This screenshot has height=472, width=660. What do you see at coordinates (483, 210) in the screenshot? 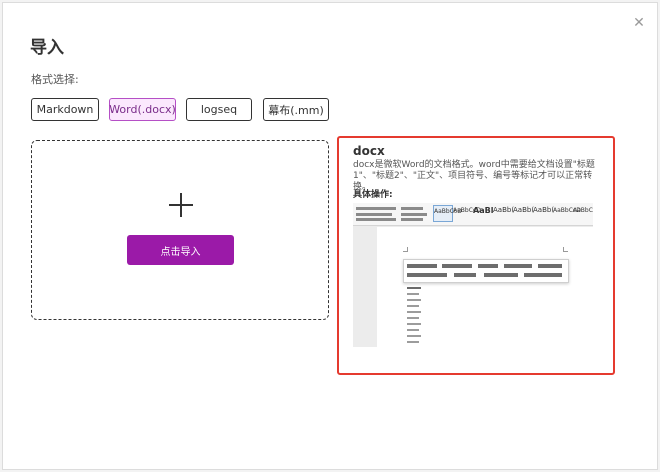
I see `style-sample: AaBl` at bounding box center [483, 210].